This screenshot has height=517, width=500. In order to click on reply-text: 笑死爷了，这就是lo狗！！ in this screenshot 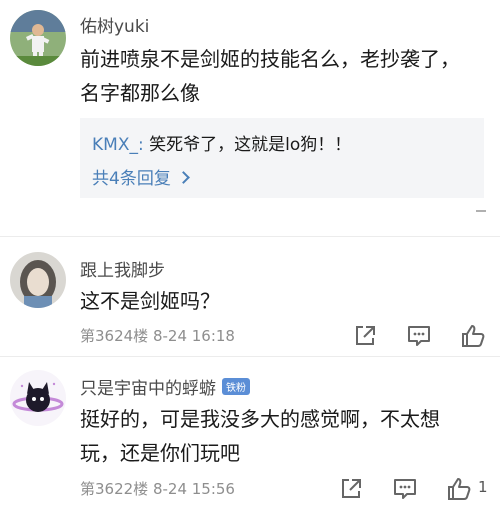, I will do `click(247, 145)`.